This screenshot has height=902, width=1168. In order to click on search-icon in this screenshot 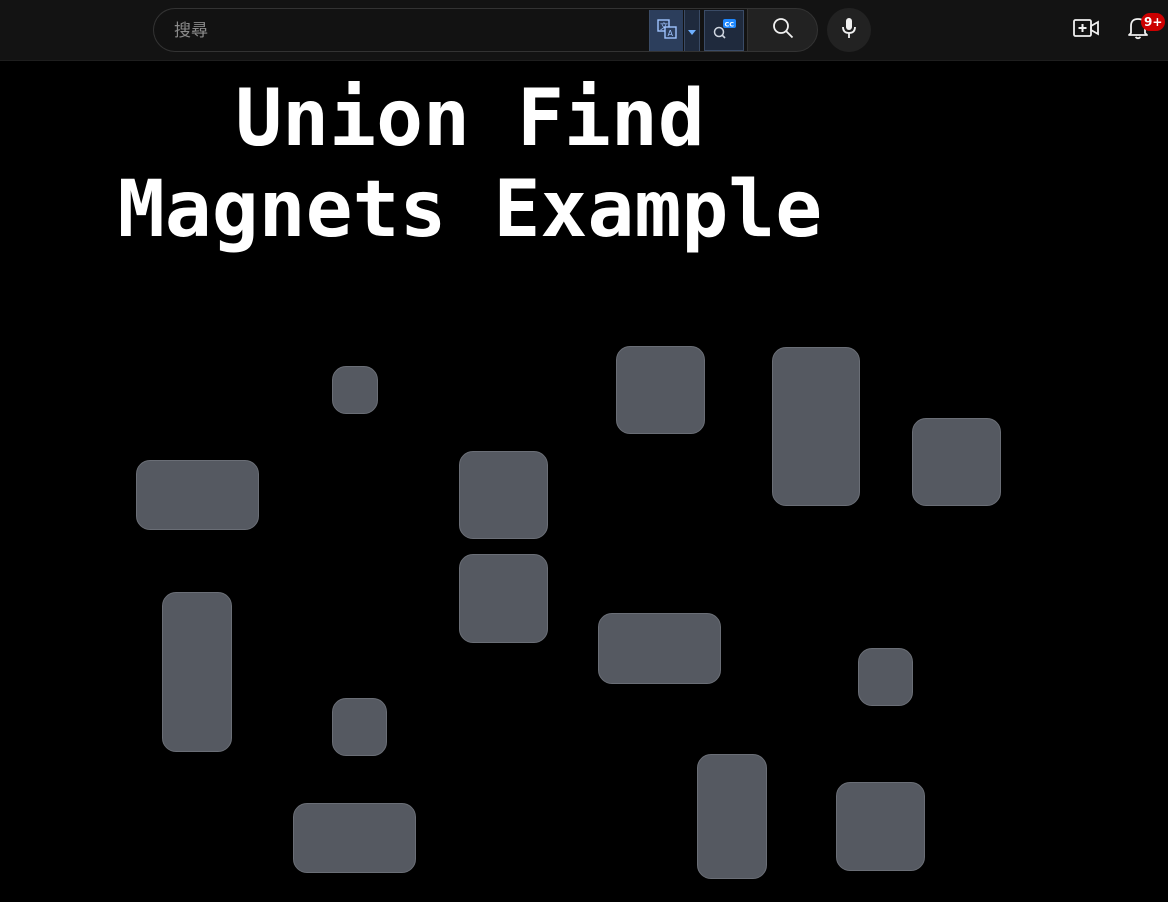, I will do `click(783, 30)`.